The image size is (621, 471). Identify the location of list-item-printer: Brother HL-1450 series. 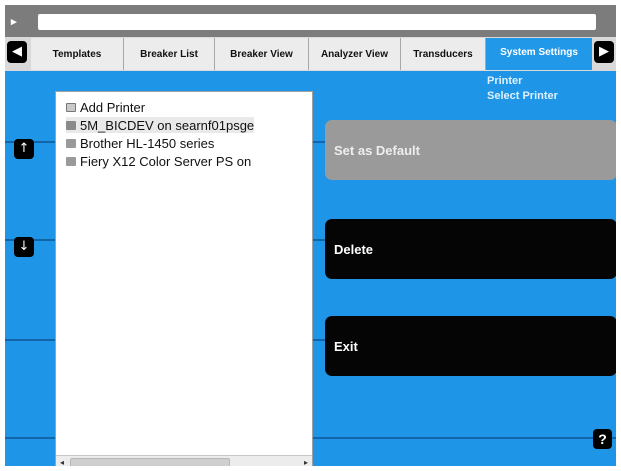
(140, 143).